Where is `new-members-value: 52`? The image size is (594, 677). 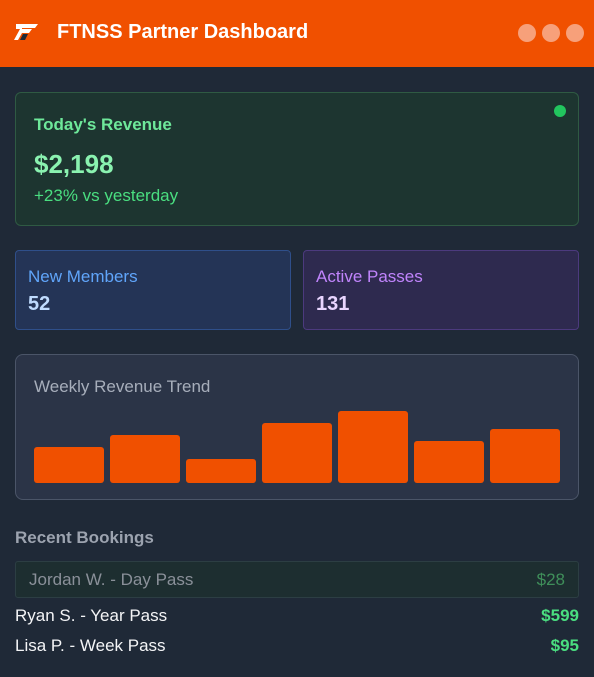 new-members-value: 52 is located at coordinates (39, 304).